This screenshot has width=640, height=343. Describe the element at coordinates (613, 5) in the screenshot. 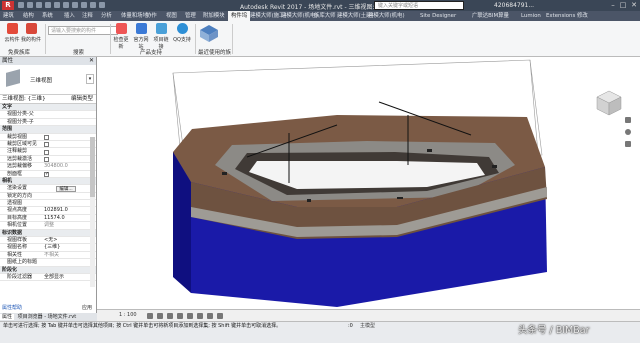

I see `minimize-icon: –` at that location.